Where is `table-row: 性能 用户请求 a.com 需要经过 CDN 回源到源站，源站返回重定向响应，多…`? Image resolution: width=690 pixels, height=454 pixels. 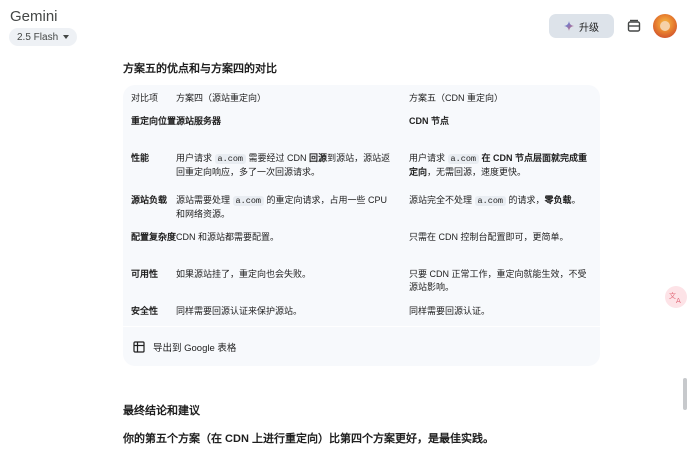
table-row: 性能 用户请求 a.com 需要经过 CDN 回源到源站，源站返回重定向响应，多… is located at coordinates (361, 169).